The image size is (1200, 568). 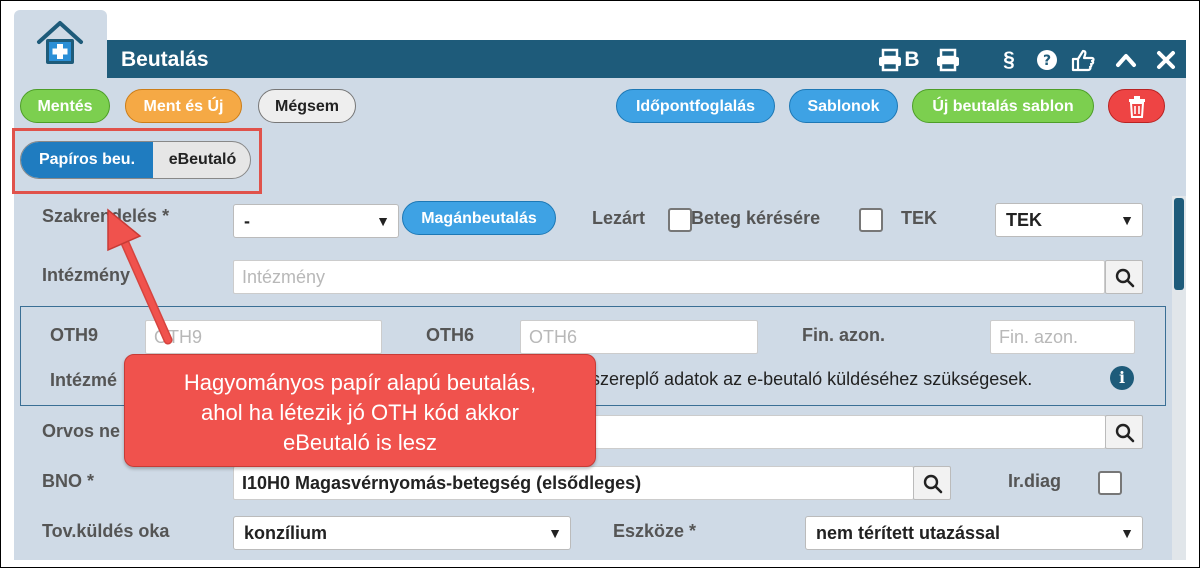 What do you see at coordinates (843, 106) in the screenshot?
I see `templates-button: Sablonok` at bounding box center [843, 106].